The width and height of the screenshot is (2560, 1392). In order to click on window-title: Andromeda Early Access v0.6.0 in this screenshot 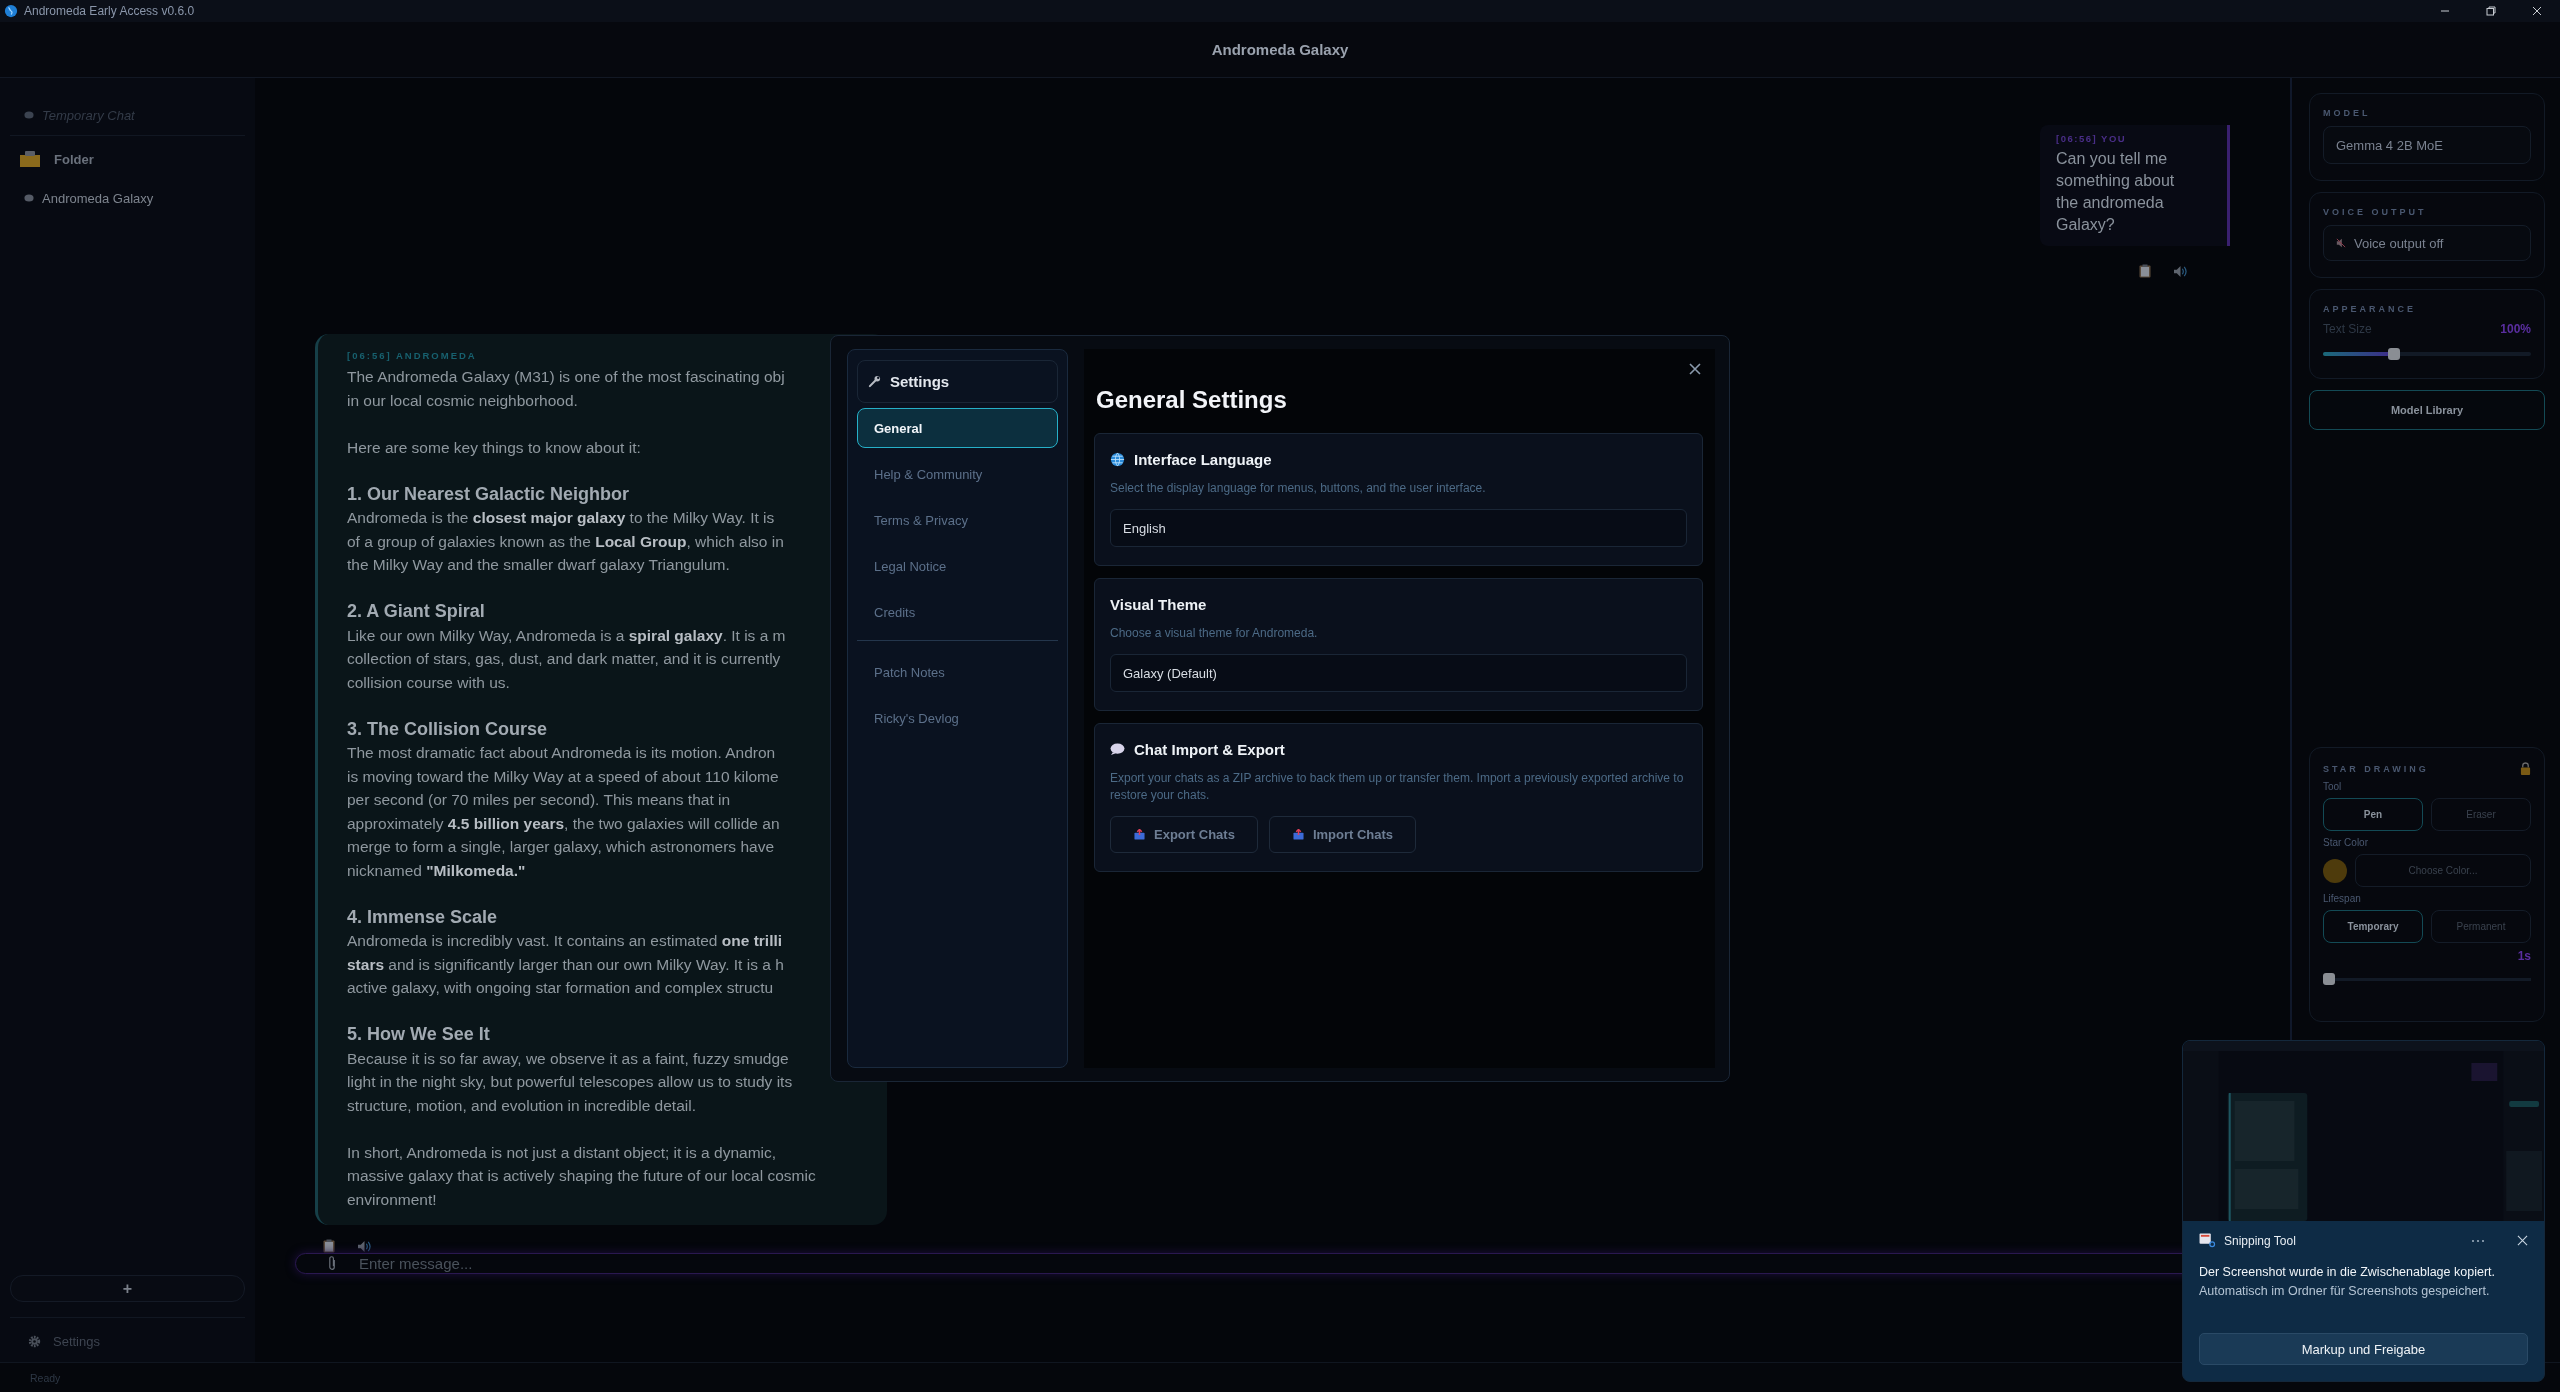, I will do `click(109, 11)`.